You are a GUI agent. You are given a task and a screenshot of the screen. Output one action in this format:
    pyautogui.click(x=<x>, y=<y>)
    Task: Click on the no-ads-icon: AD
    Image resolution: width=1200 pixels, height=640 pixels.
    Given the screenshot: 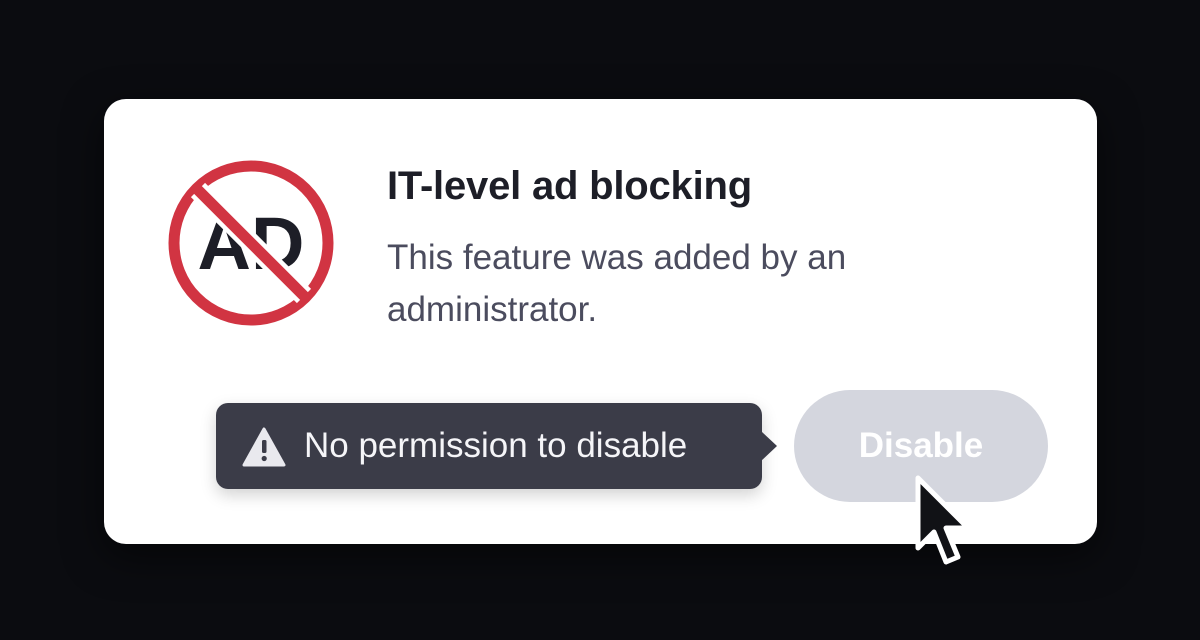 What is the action you would take?
    pyautogui.click(x=251, y=243)
    